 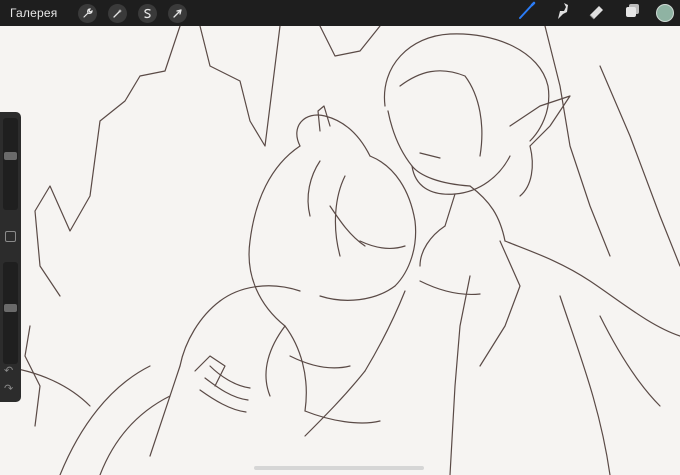 I want to click on layers-icon, so click(x=632, y=13).